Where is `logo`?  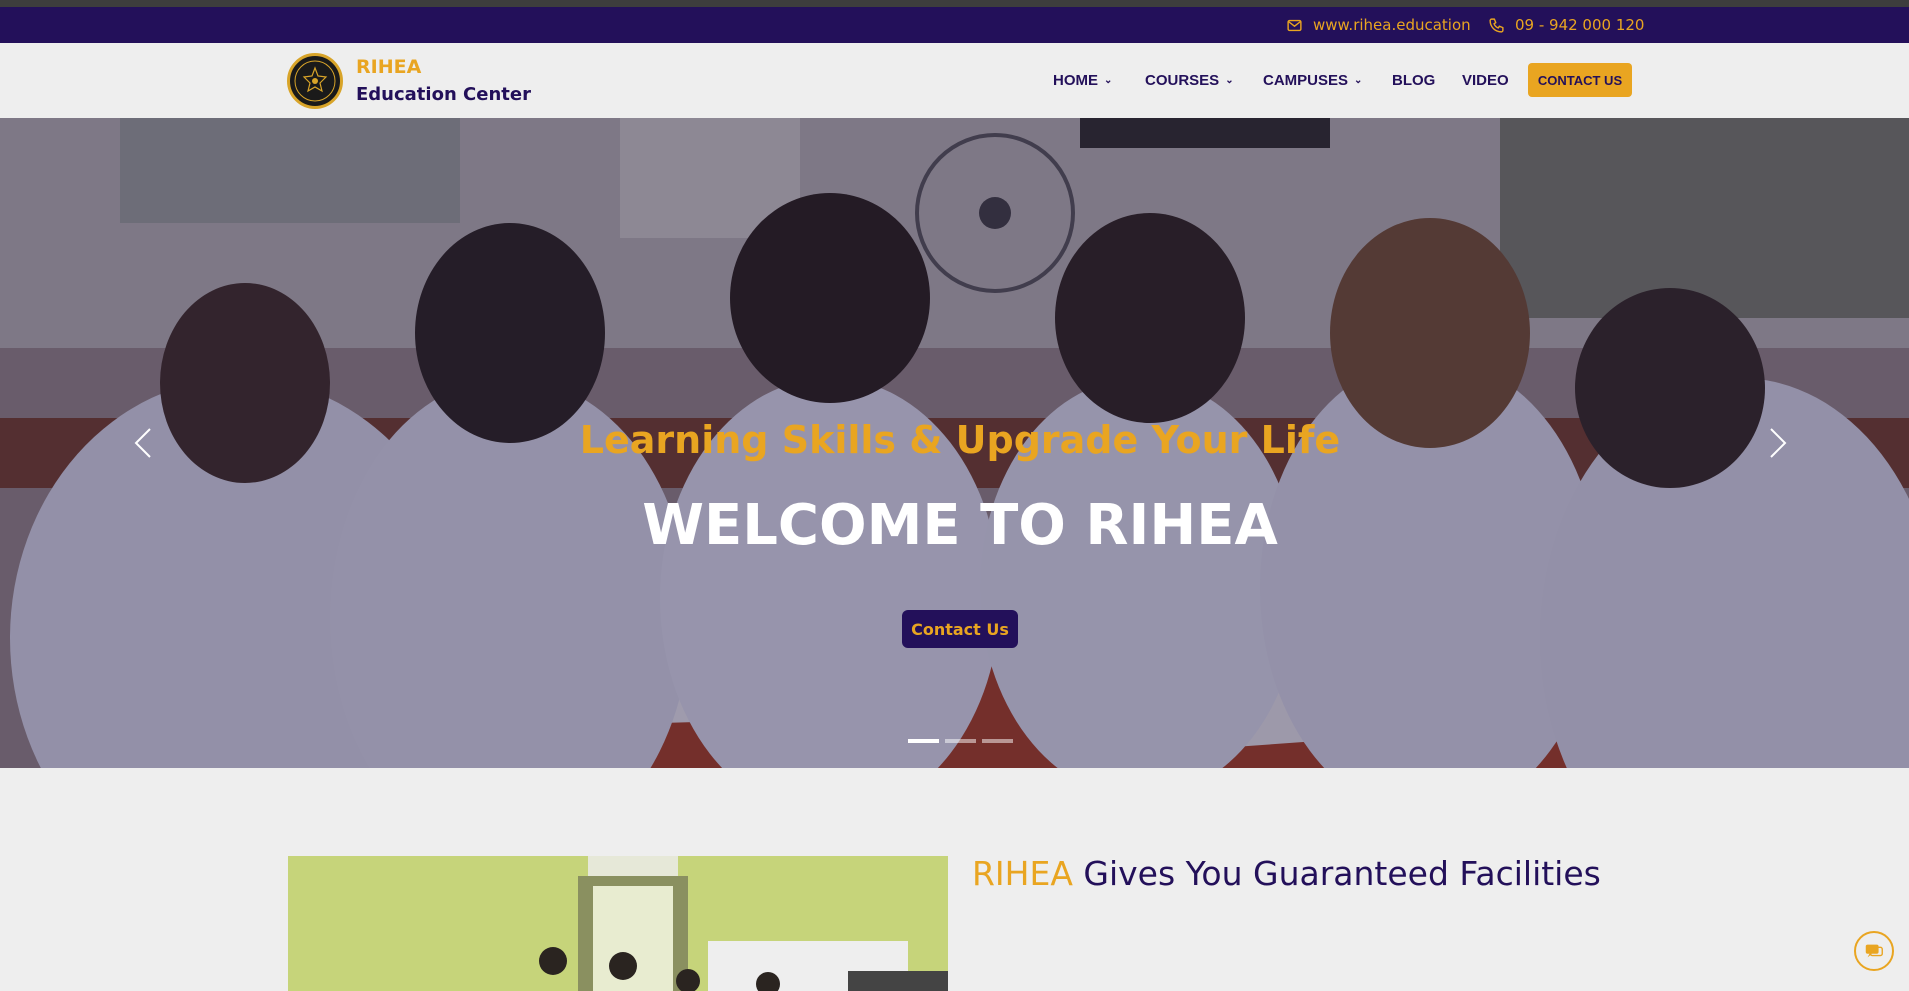
logo is located at coordinates (315, 81).